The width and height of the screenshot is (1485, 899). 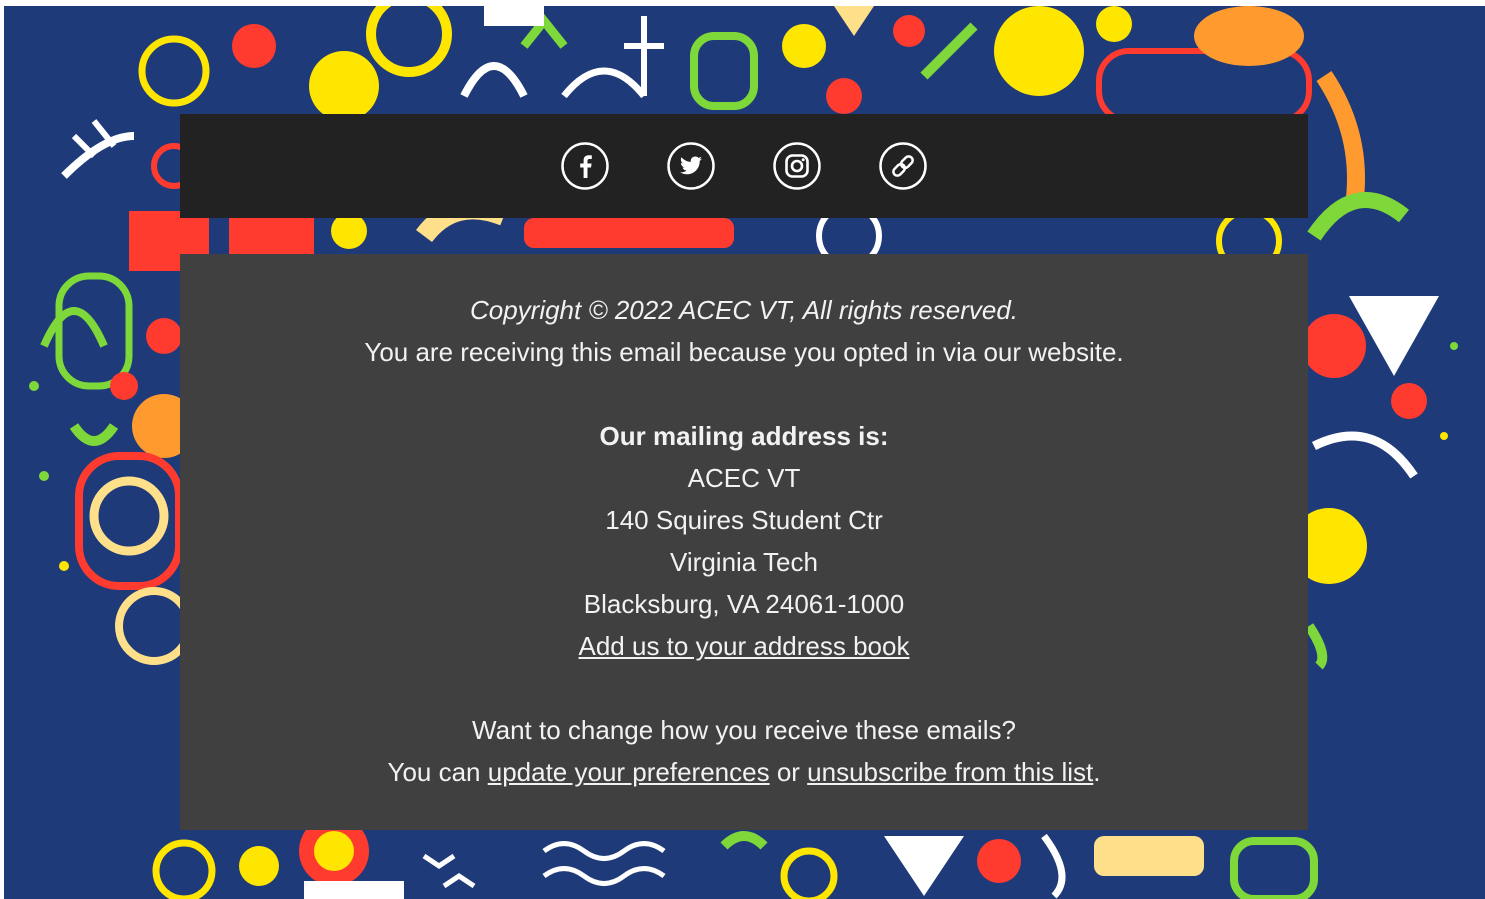 What do you see at coordinates (629, 772) in the screenshot?
I see `update-preferences-link: update your preferences` at bounding box center [629, 772].